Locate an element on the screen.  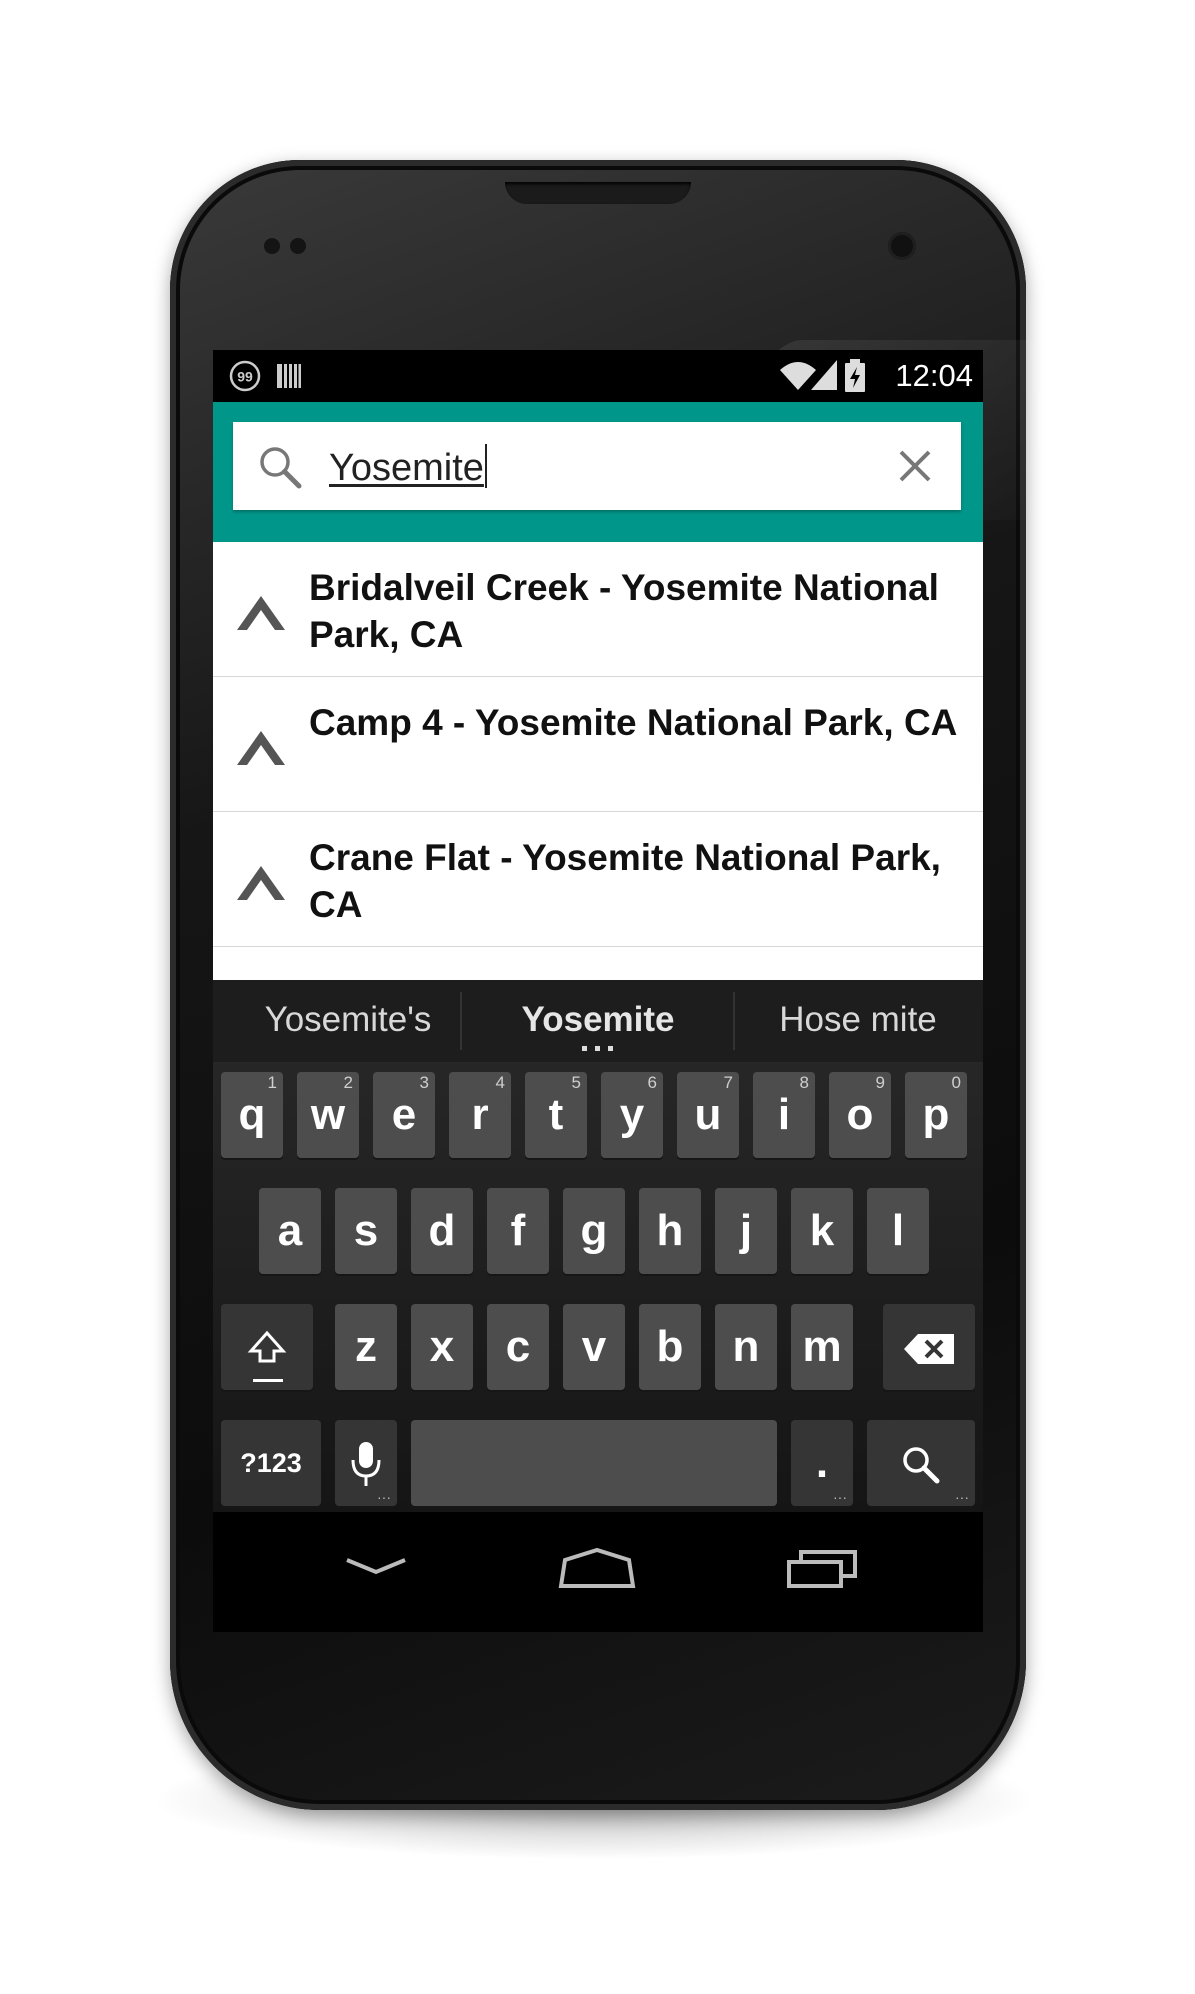
battery-charging-icon is located at coordinates (855, 375).